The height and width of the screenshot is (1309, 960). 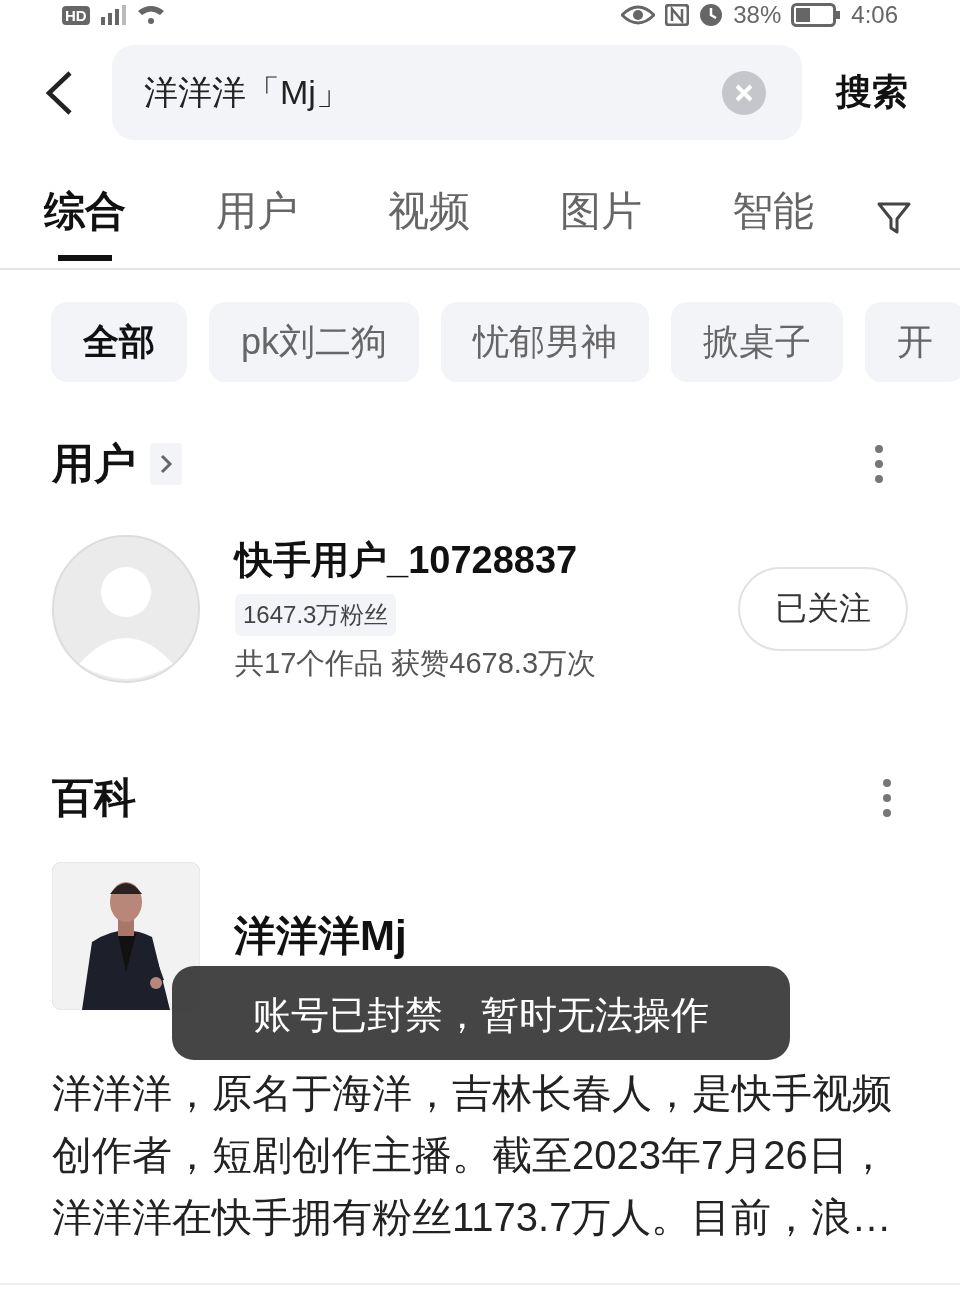 I want to click on back-icon, so click(x=59, y=92).